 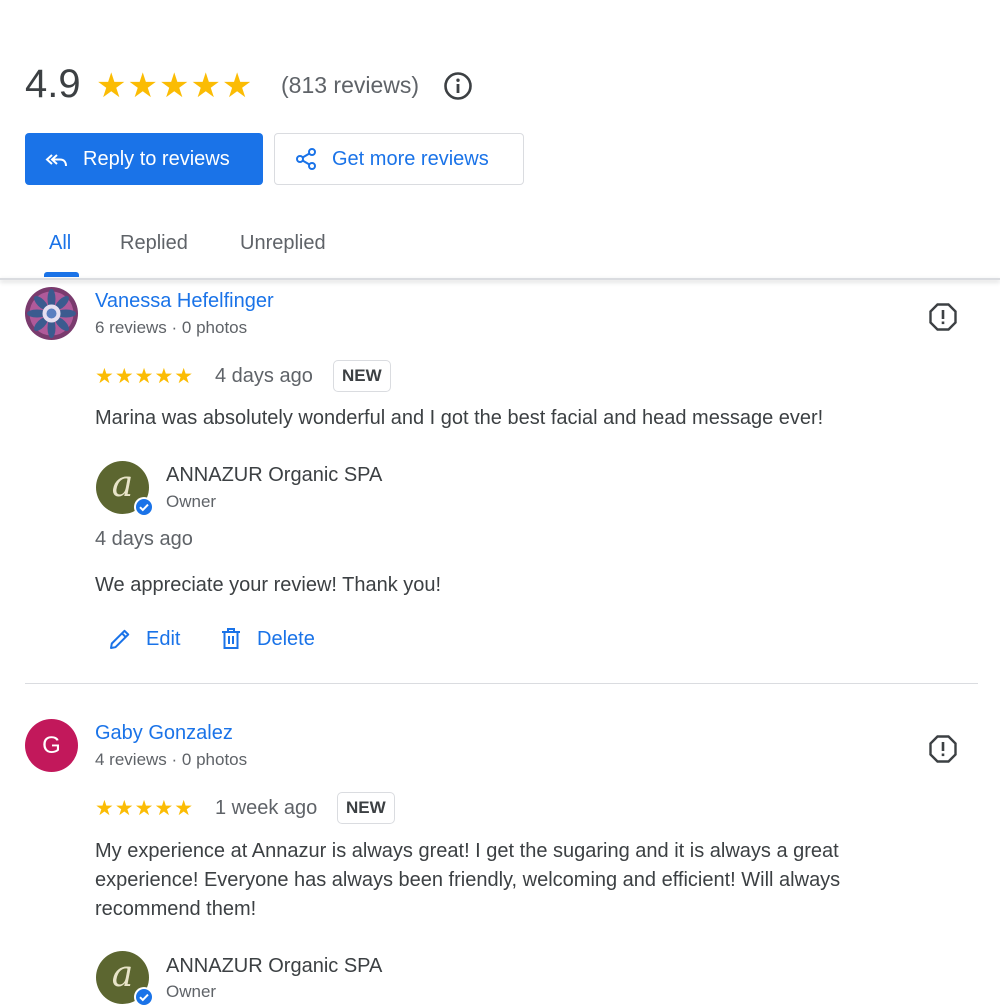 I want to click on reply-date: 4 days ago, so click(x=144, y=539).